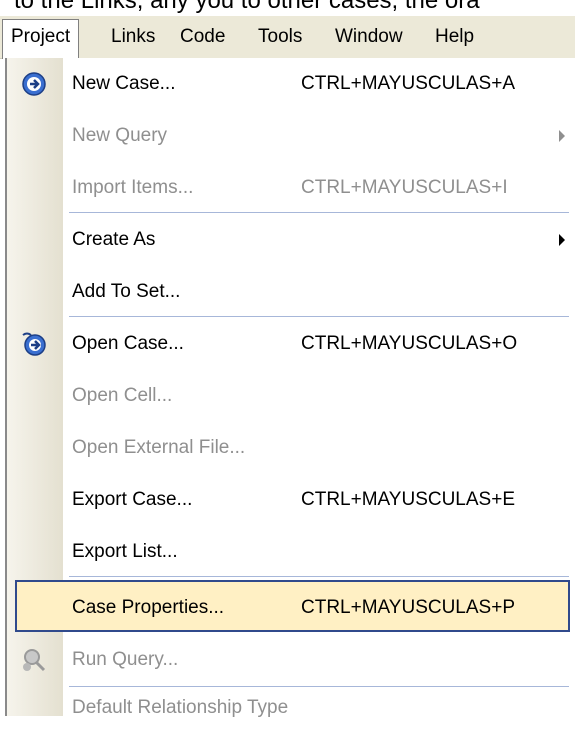 The image size is (575, 736). What do you see at coordinates (292, 606) in the screenshot?
I see `menu-item-case-properties: Case Properties... CTRL+MAYUSCULAS+P` at bounding box center [292, 606].